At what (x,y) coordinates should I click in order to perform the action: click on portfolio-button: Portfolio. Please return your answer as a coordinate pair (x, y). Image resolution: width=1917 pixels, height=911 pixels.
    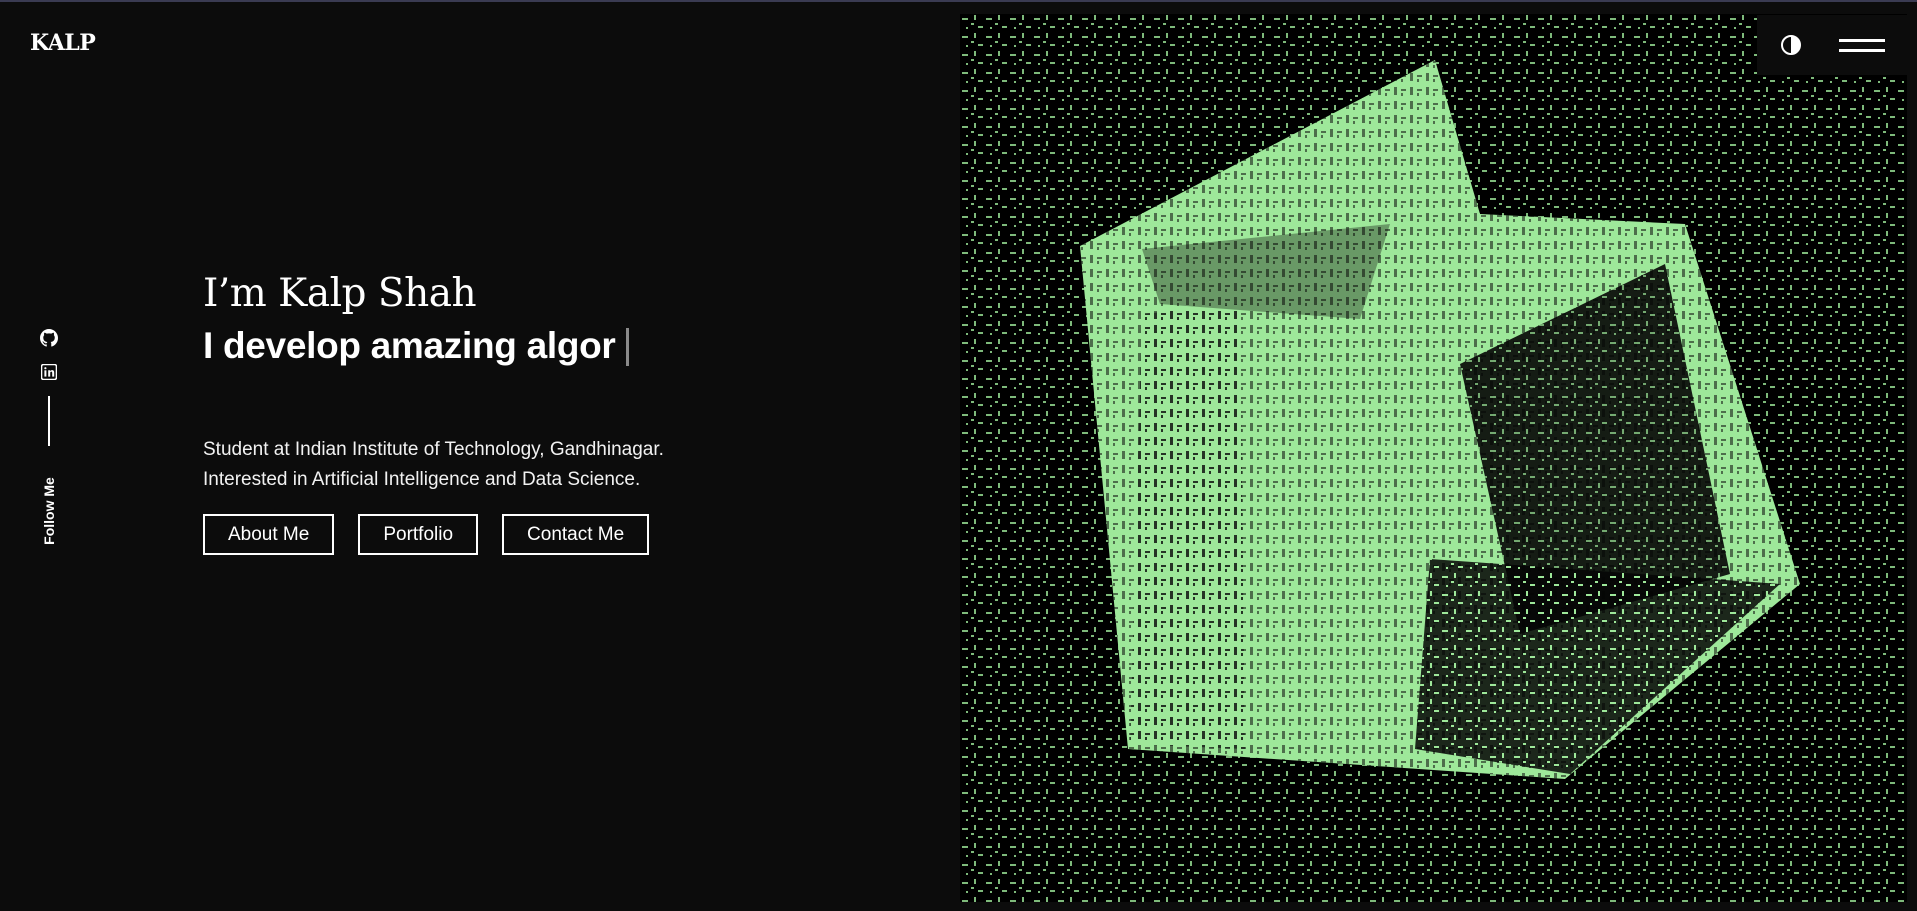
    Looking at the image, I should click on (418, 534).